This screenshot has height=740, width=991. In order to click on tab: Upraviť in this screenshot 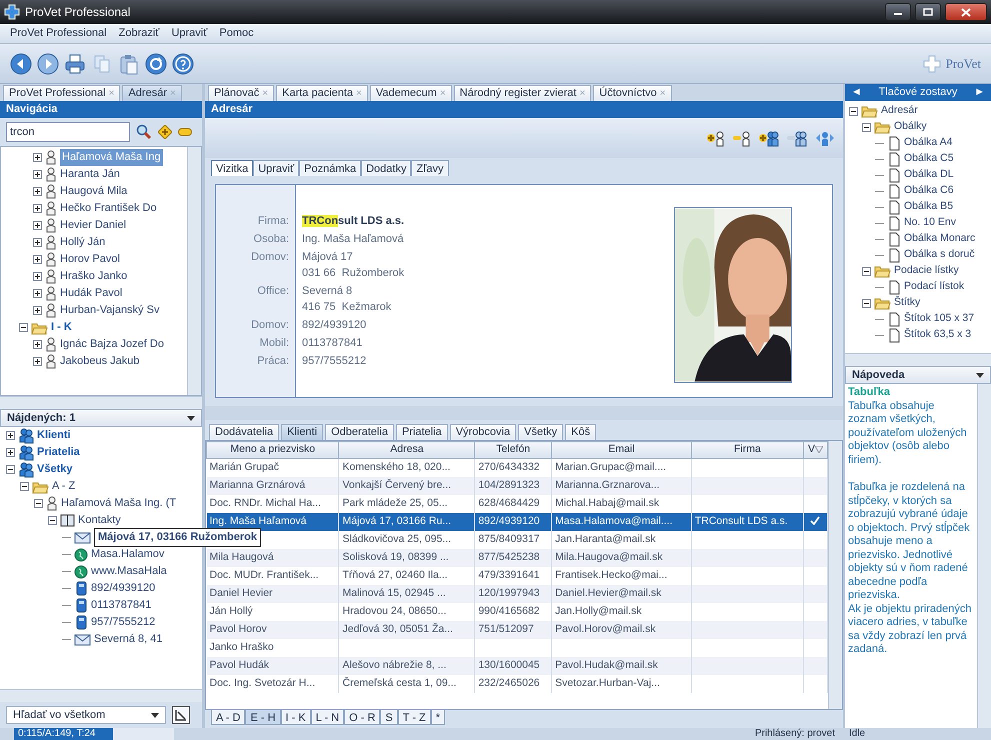, I will do `click(276, 168)`.